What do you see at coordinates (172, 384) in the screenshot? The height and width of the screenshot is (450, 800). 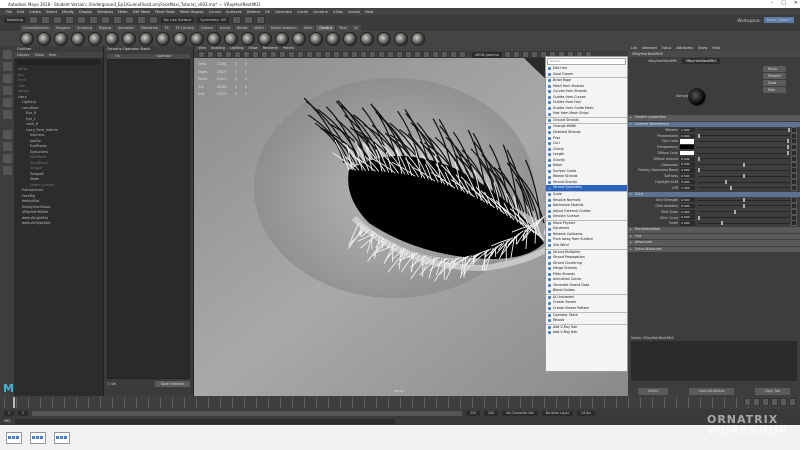 I see `save-ornatrix-button: Save Ornatrix` at bounding box center [172, 384].